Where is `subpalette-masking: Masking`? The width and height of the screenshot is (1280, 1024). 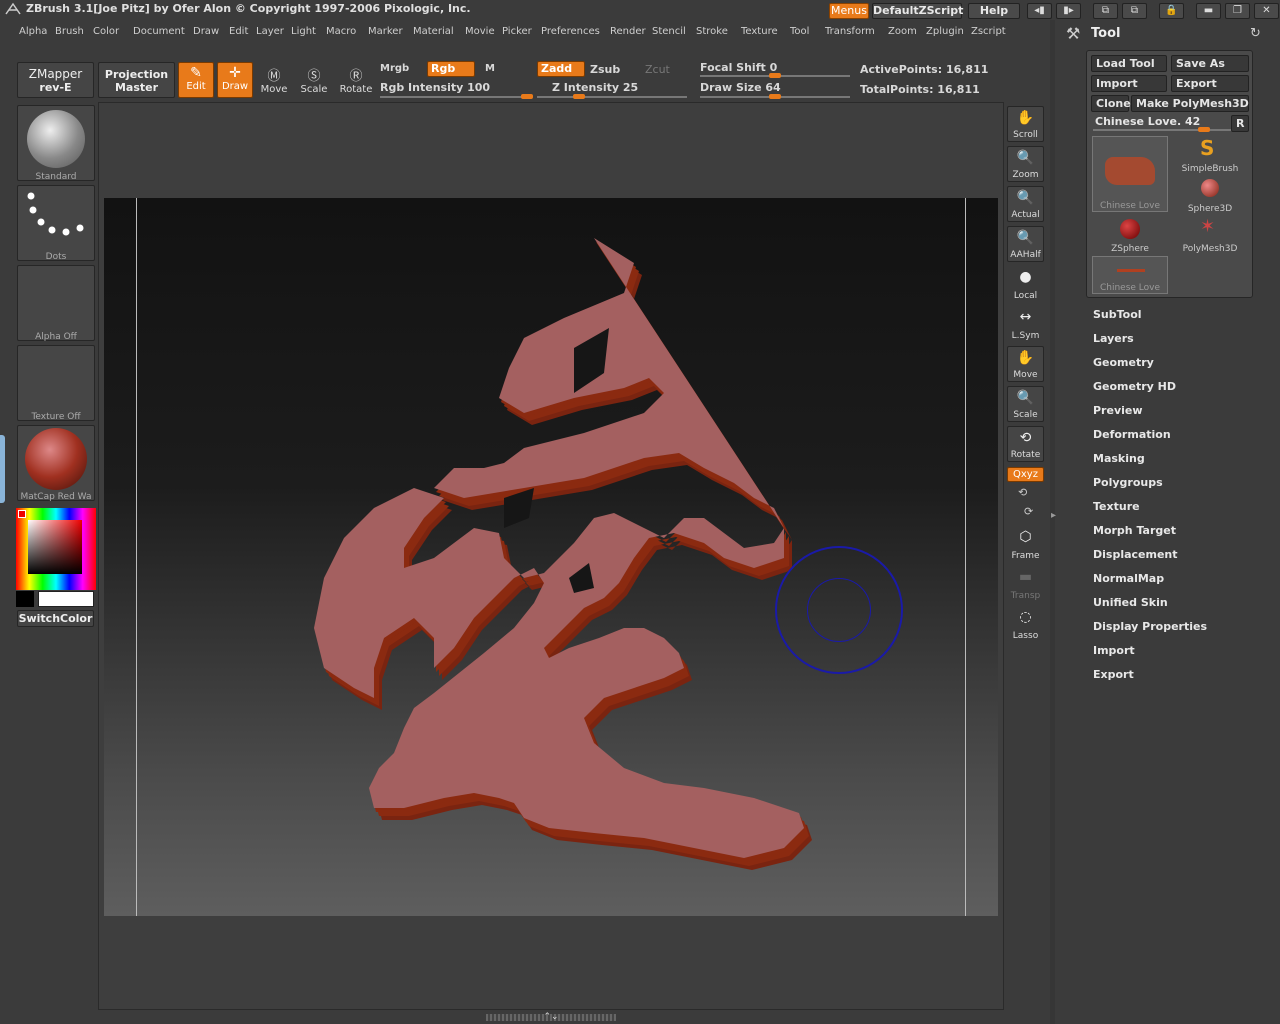 subpalette-masking: Masking is located at coordinates (1119, 458).